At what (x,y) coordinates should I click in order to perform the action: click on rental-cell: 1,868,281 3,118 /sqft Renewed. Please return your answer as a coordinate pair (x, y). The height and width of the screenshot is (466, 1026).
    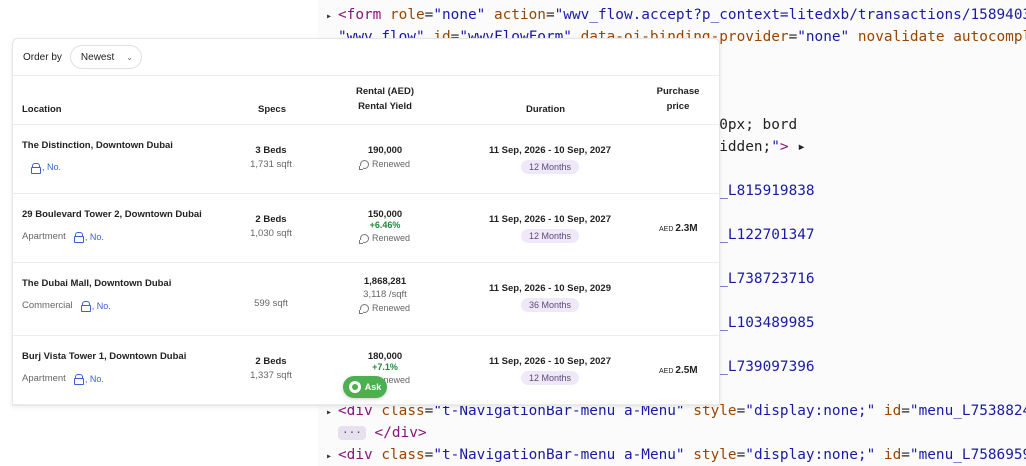
    Looking at the image, I should click on (385, 295).